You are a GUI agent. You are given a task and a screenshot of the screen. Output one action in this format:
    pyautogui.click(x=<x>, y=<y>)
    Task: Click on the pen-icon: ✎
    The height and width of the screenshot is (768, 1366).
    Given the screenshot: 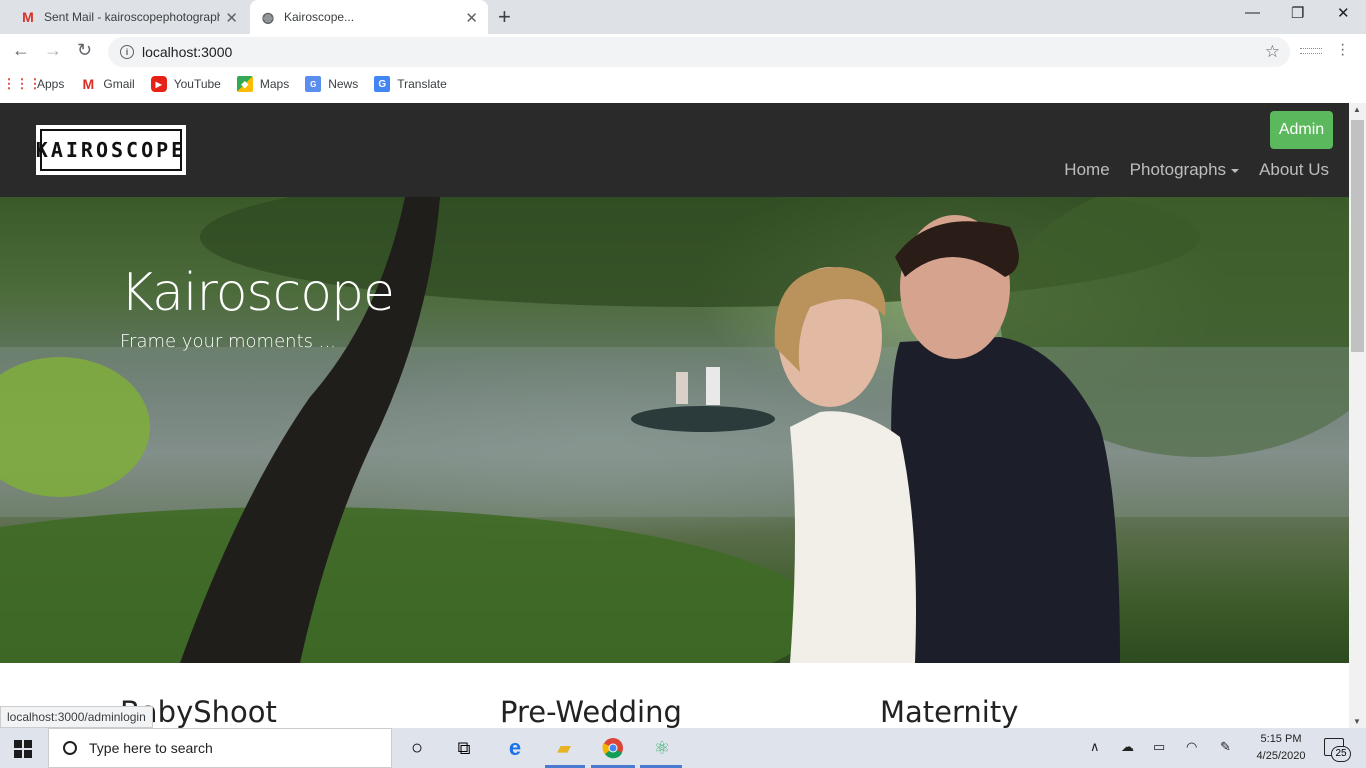 What is the action you would take?
    pyautogui.click(x=1225, y=747)
    